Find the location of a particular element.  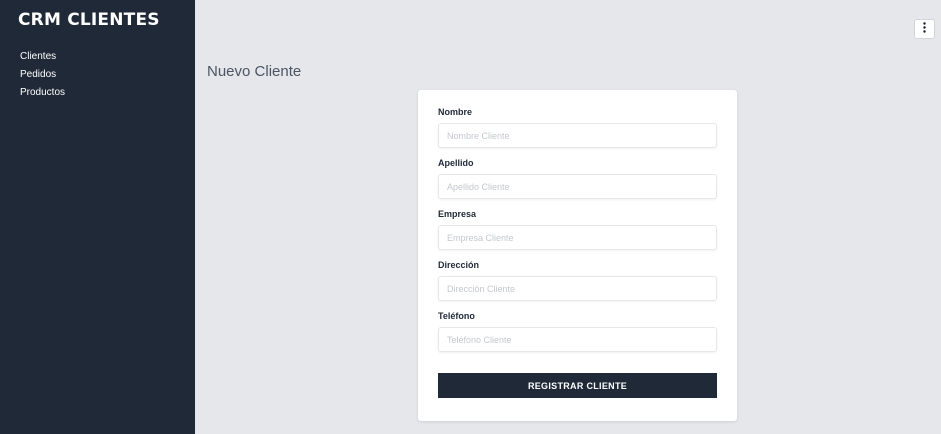

field-apellido: Apellido is located at coordinates (577, 178).